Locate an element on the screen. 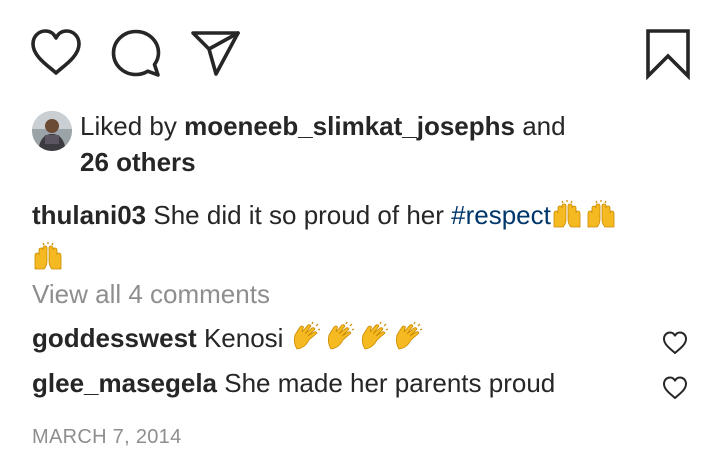 The image size is (720, 460). caption-hashtag: #respect is located at coordinates (501, 215).